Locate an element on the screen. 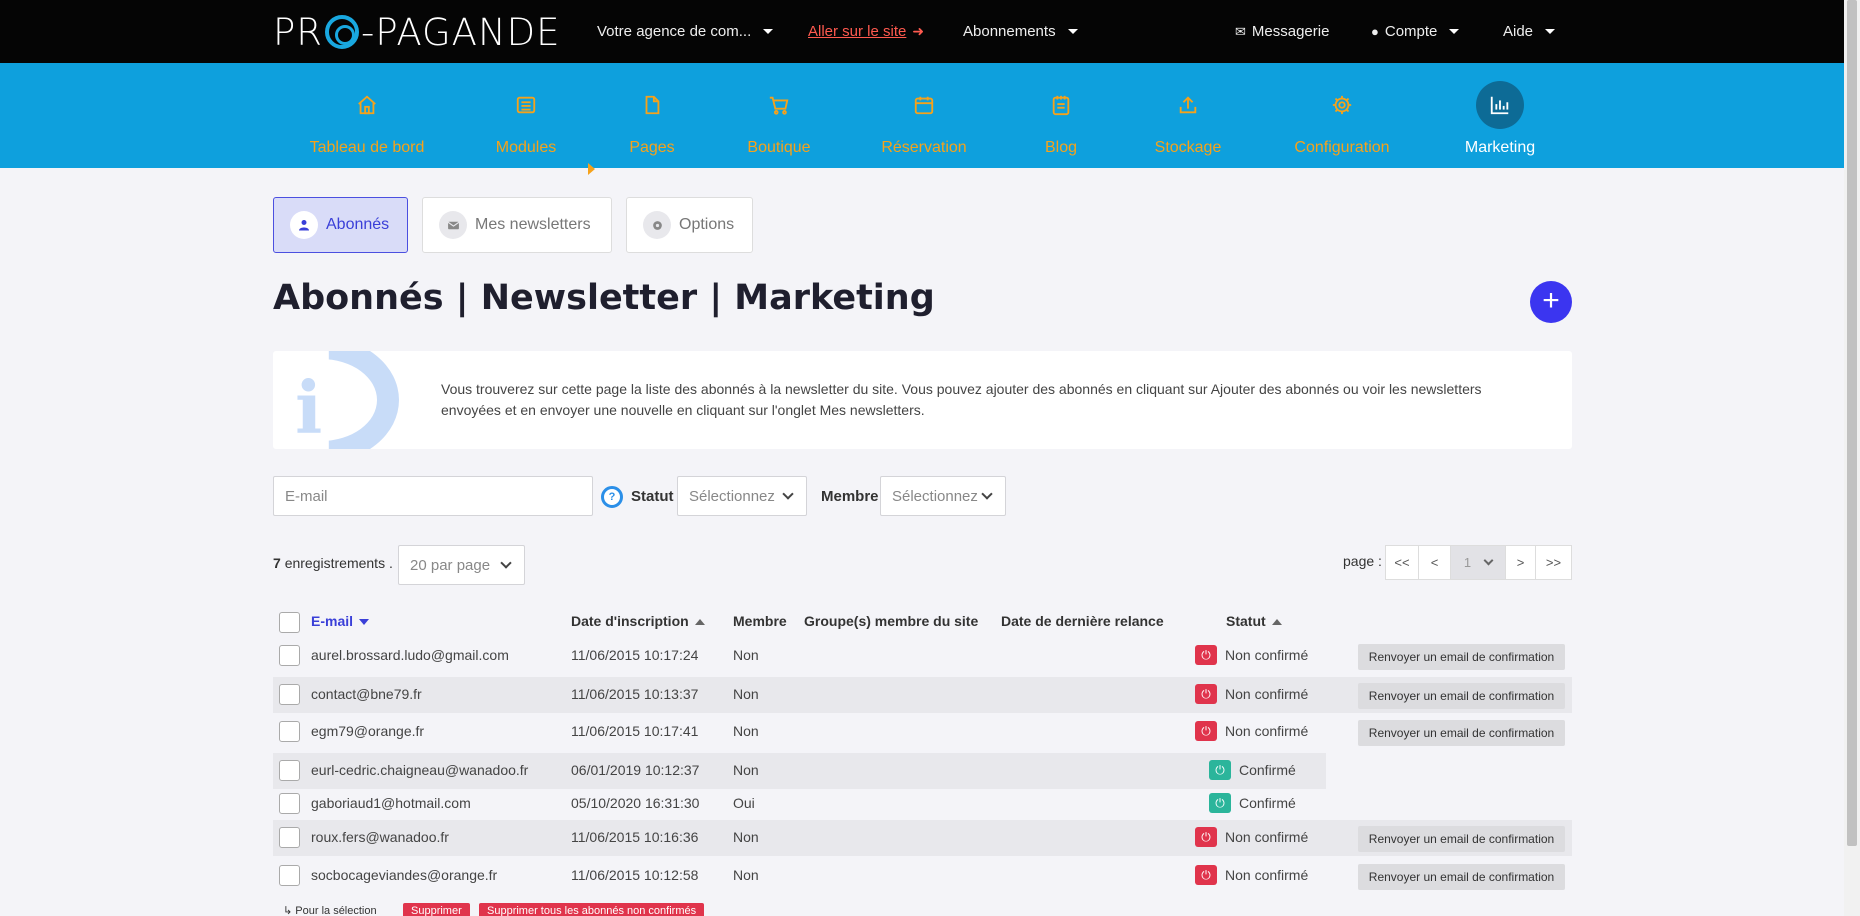 The height and width of the screenshot is (916, 1860). column-header-last-reminder: Date de dernière relance is located at coordinates (1082, 621).